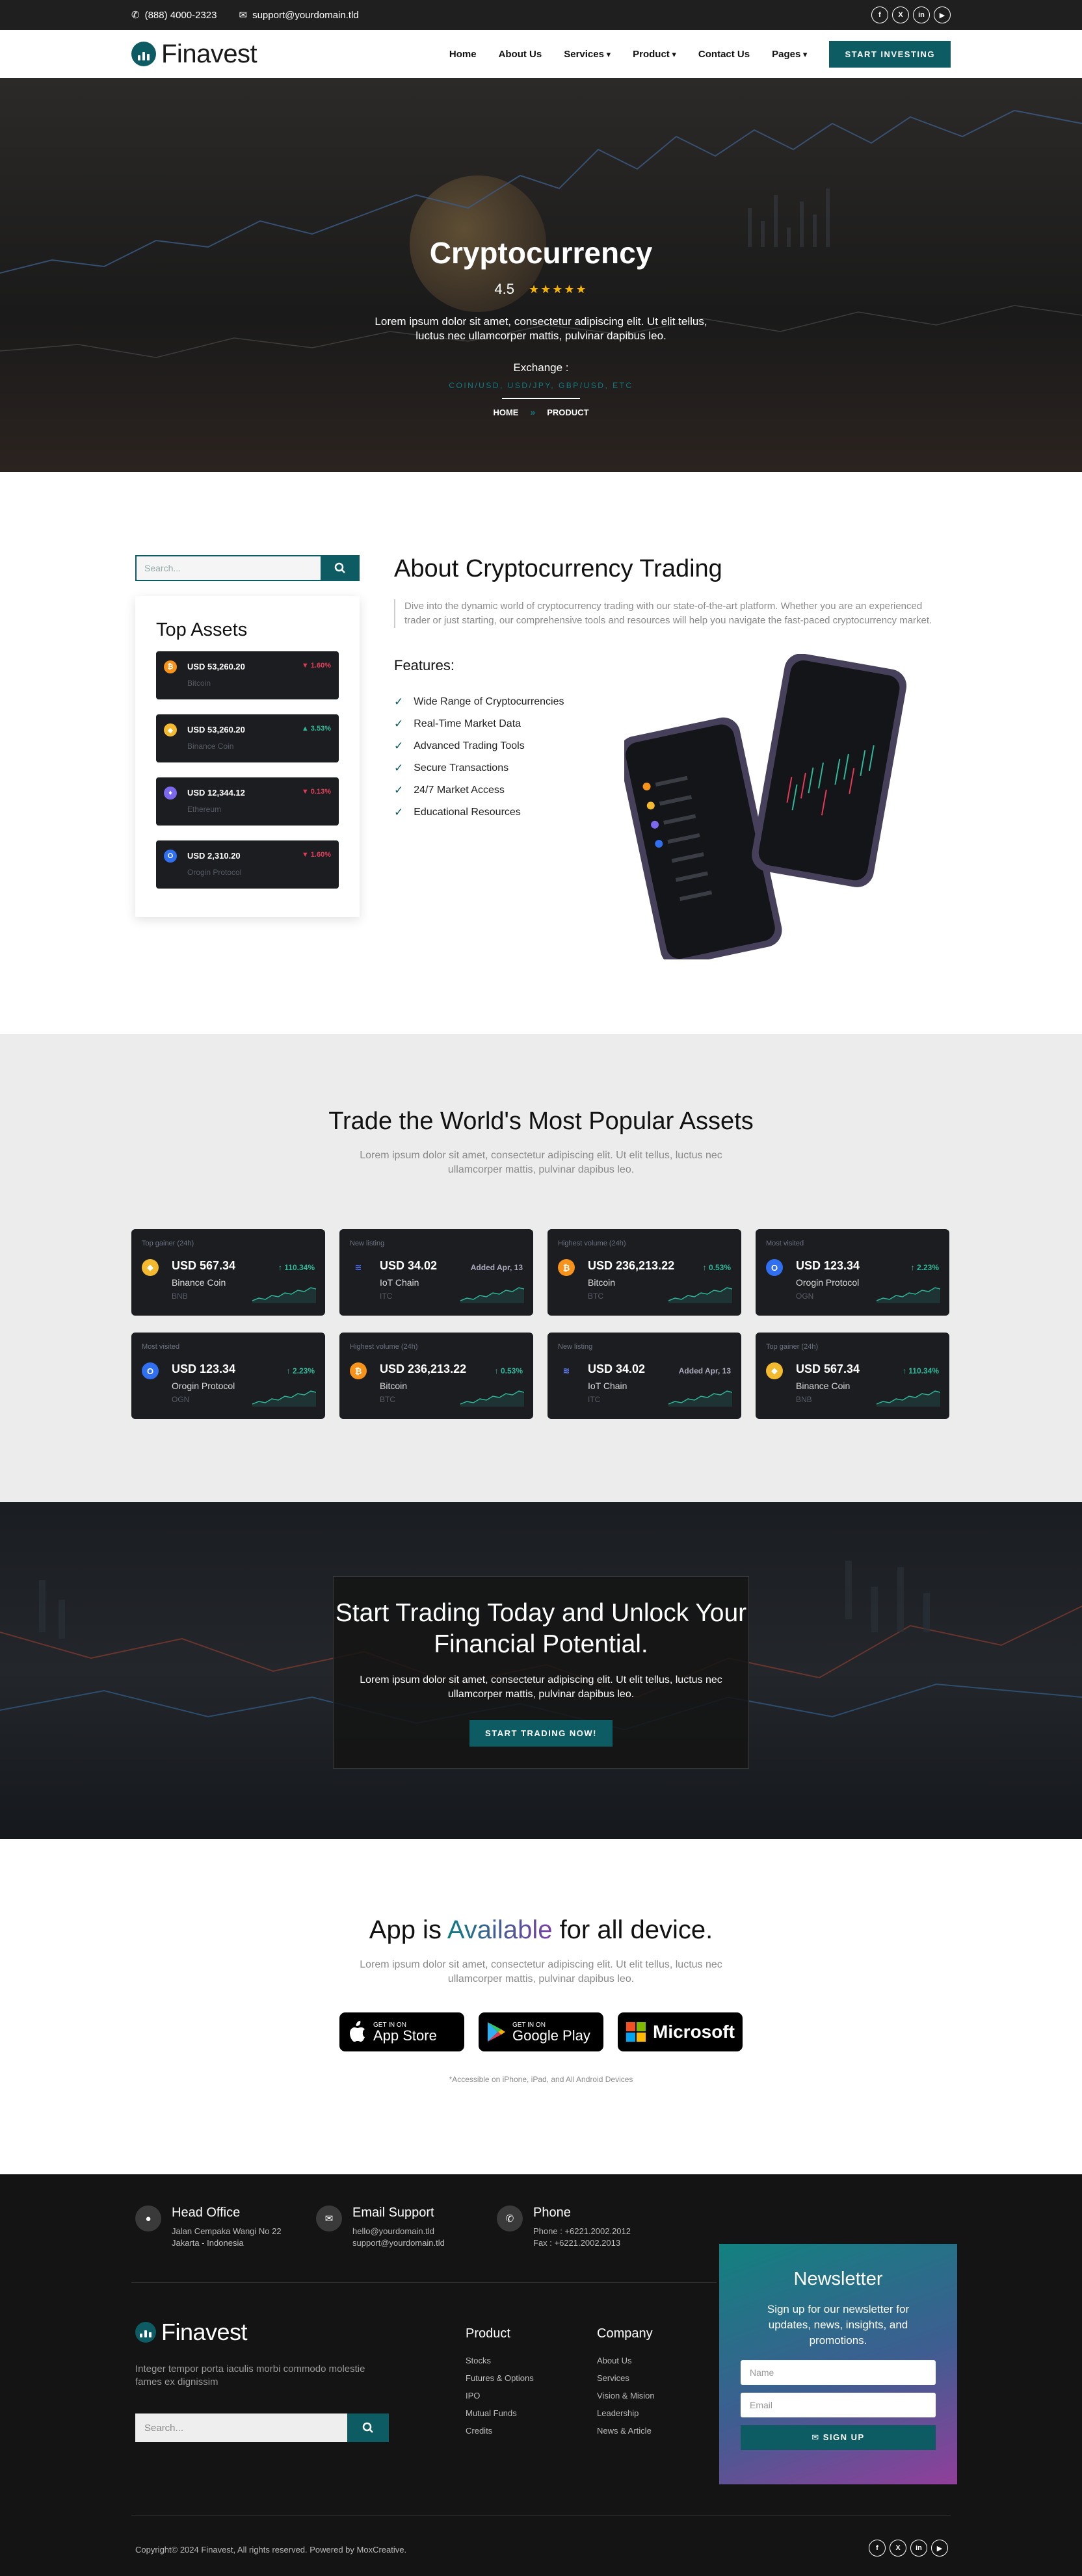 Image resolution: width=1082 pixels, height=2576 pixels. I want to click on top-assets-title: Top Assets, so click(202, 629).